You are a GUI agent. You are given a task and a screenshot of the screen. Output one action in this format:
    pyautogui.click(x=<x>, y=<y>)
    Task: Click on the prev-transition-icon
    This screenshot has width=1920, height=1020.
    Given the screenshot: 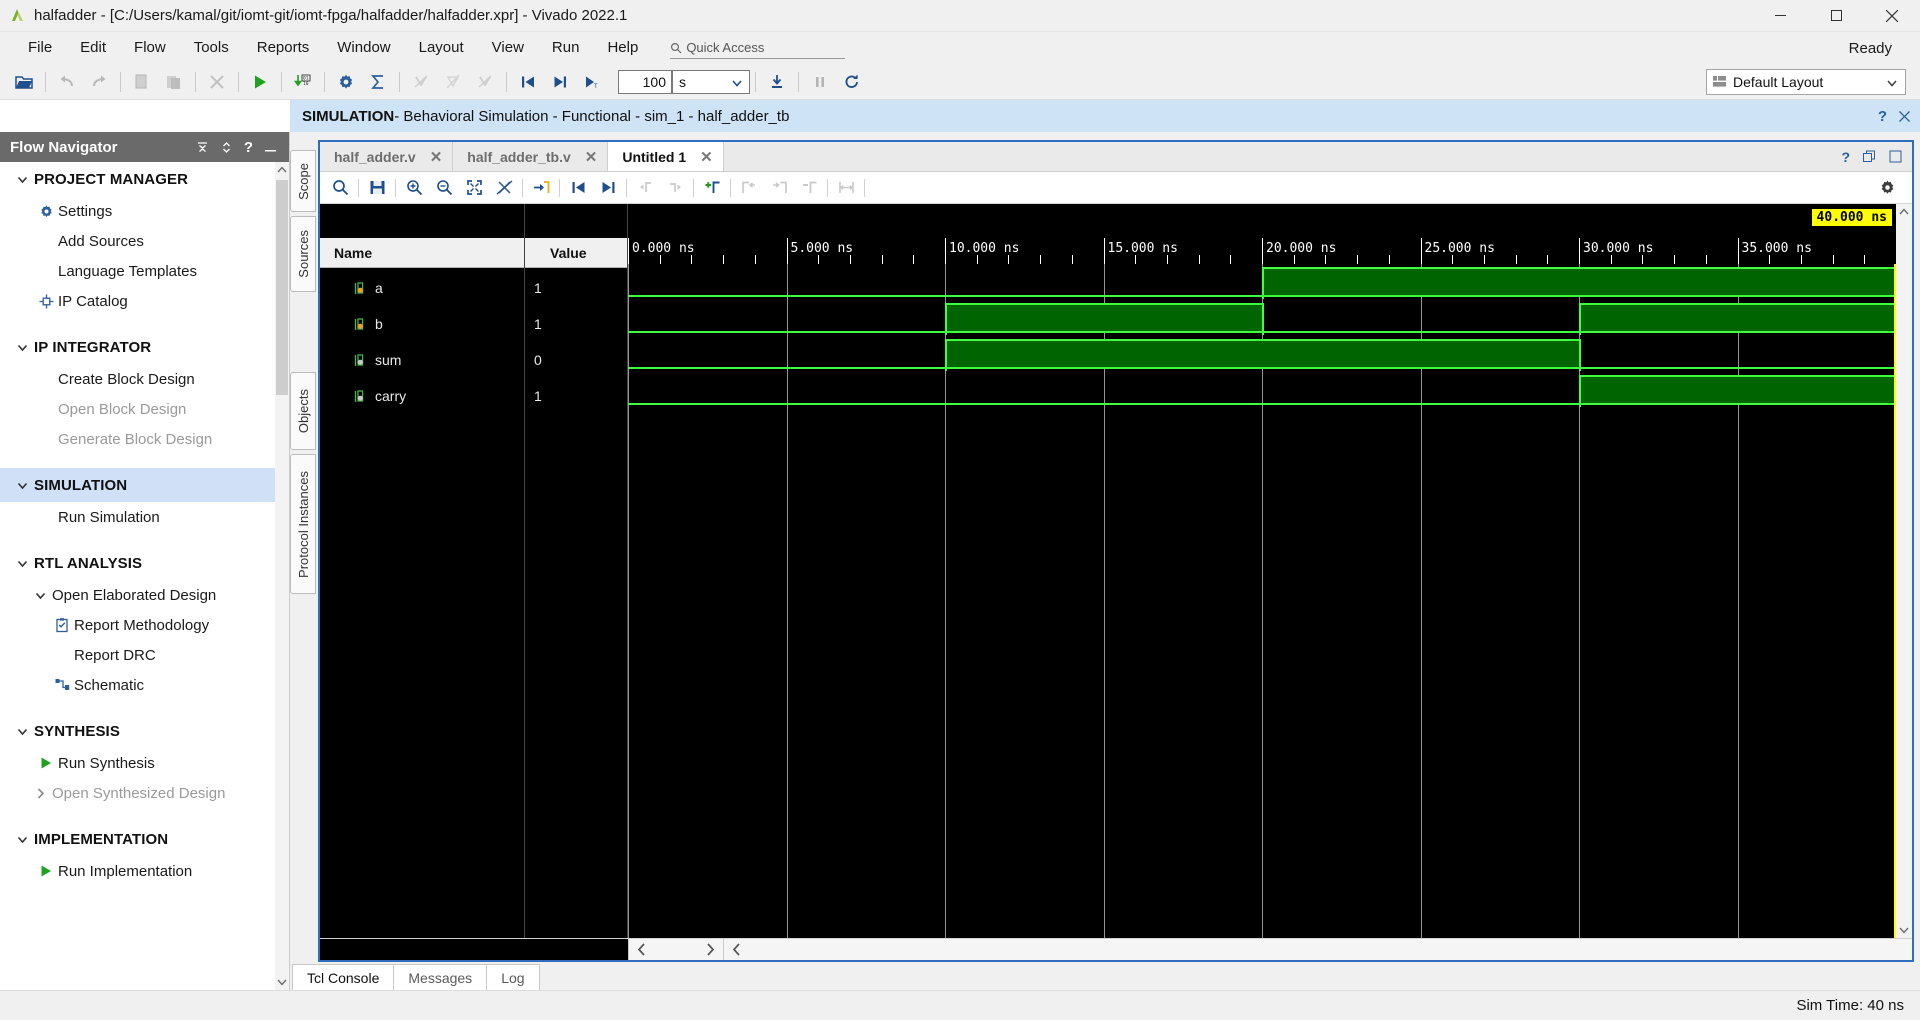 What is the action you would take?
    pyautogui.click(x=578, y=188)
    